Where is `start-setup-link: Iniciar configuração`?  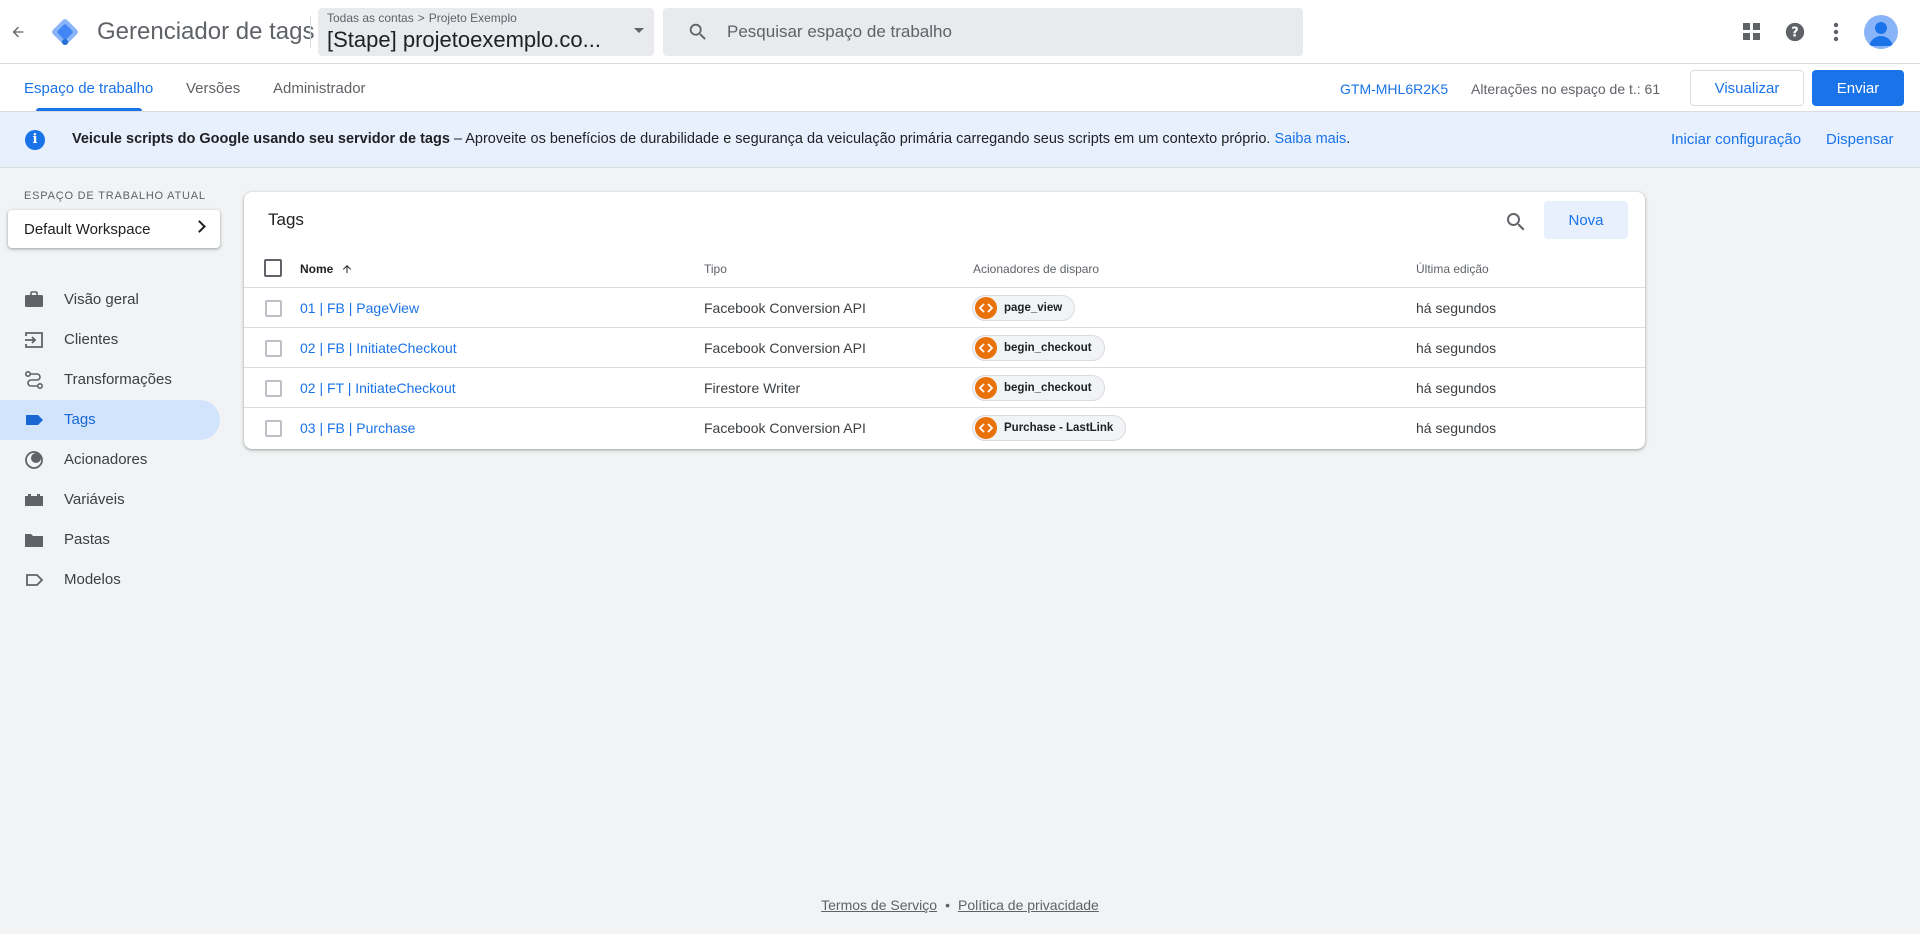 start-setup-link: Iniciar configuração is located at coordinates (1736, 139).